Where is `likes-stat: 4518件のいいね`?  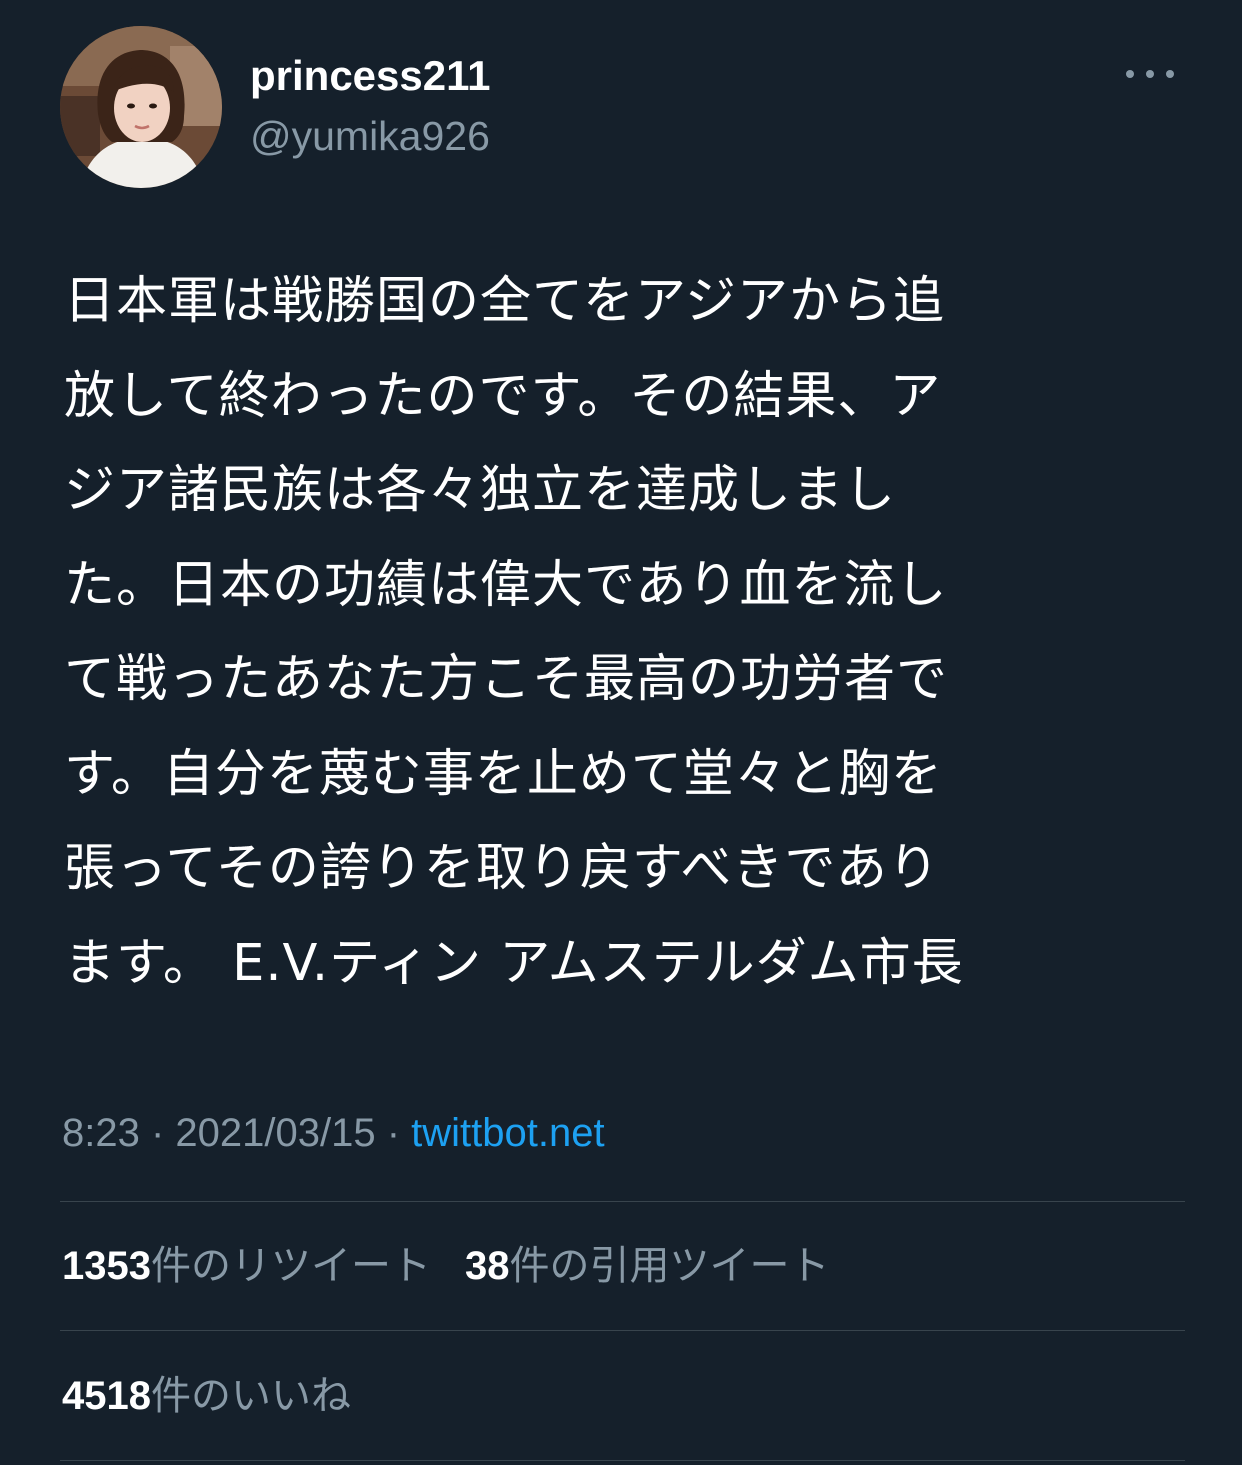 likes-stat: 4518件のいいね is located at coordinates (206, 1396).